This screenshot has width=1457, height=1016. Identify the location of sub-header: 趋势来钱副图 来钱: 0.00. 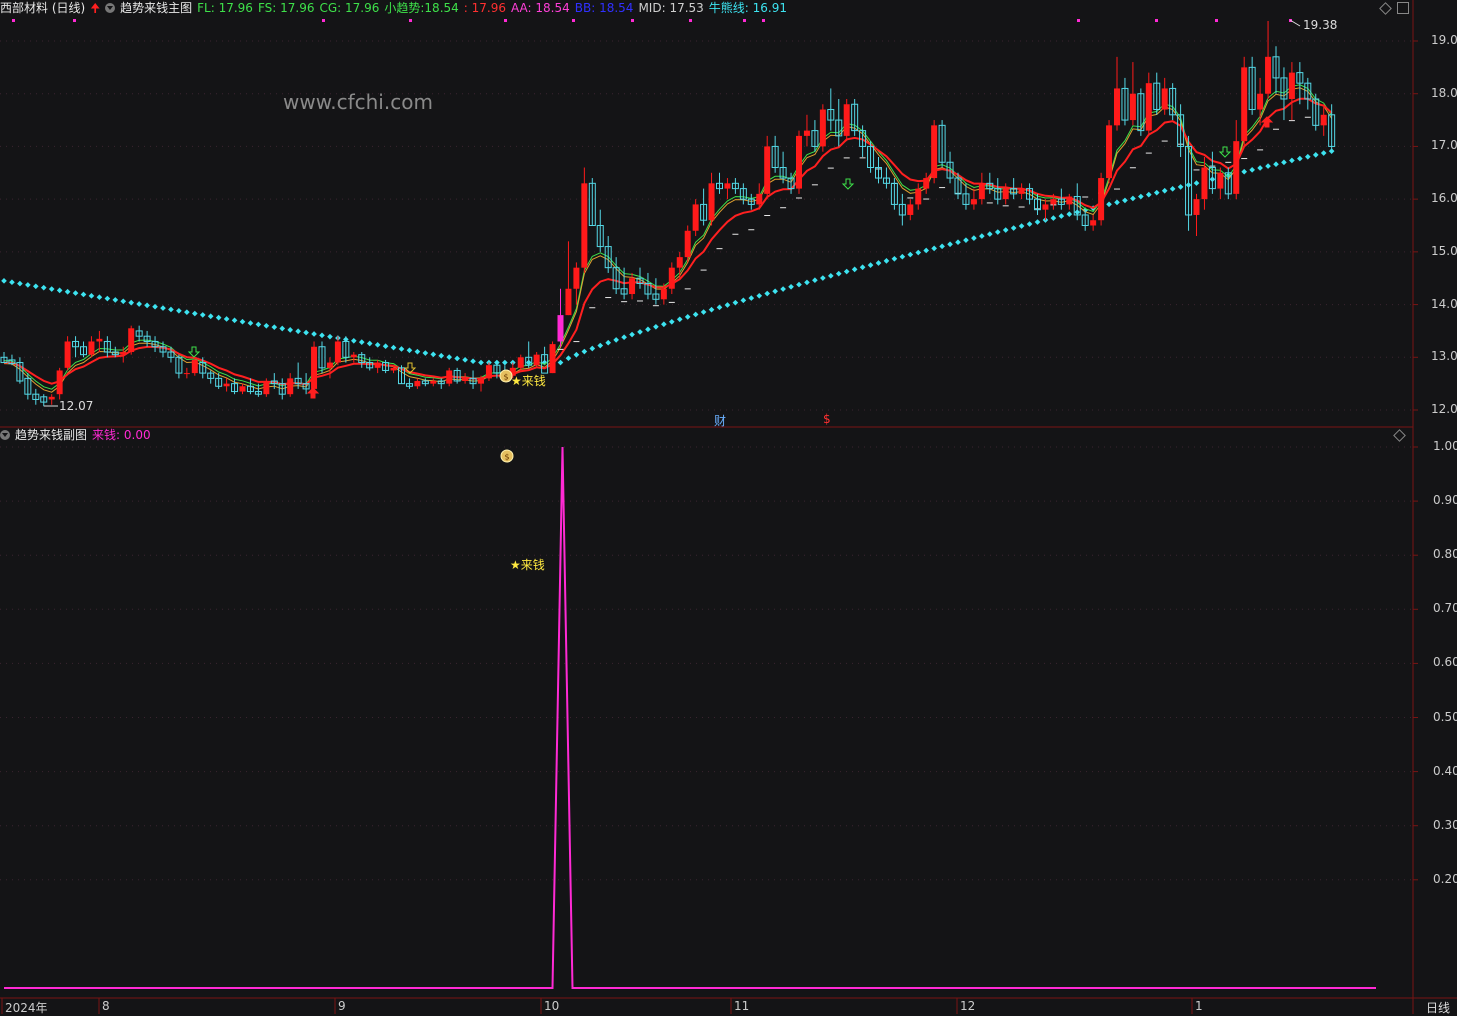
(78, 435).